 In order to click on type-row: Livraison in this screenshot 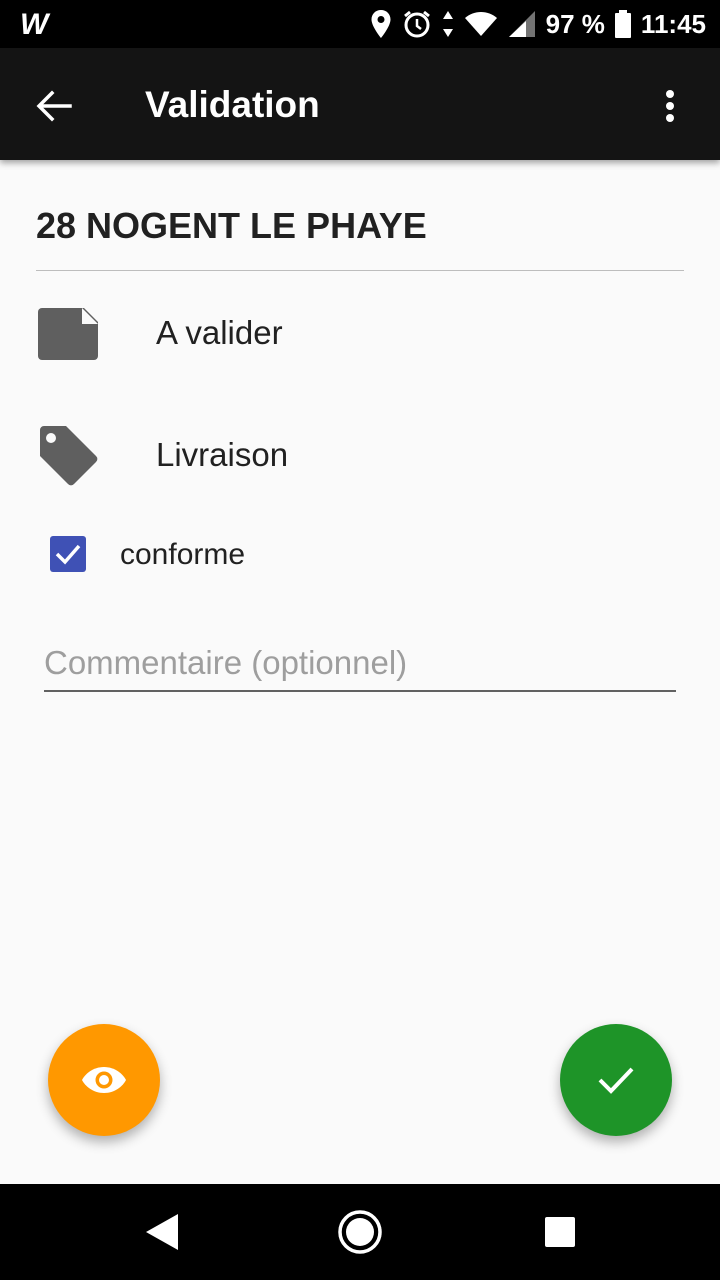, I will do `click(356, 454)`.